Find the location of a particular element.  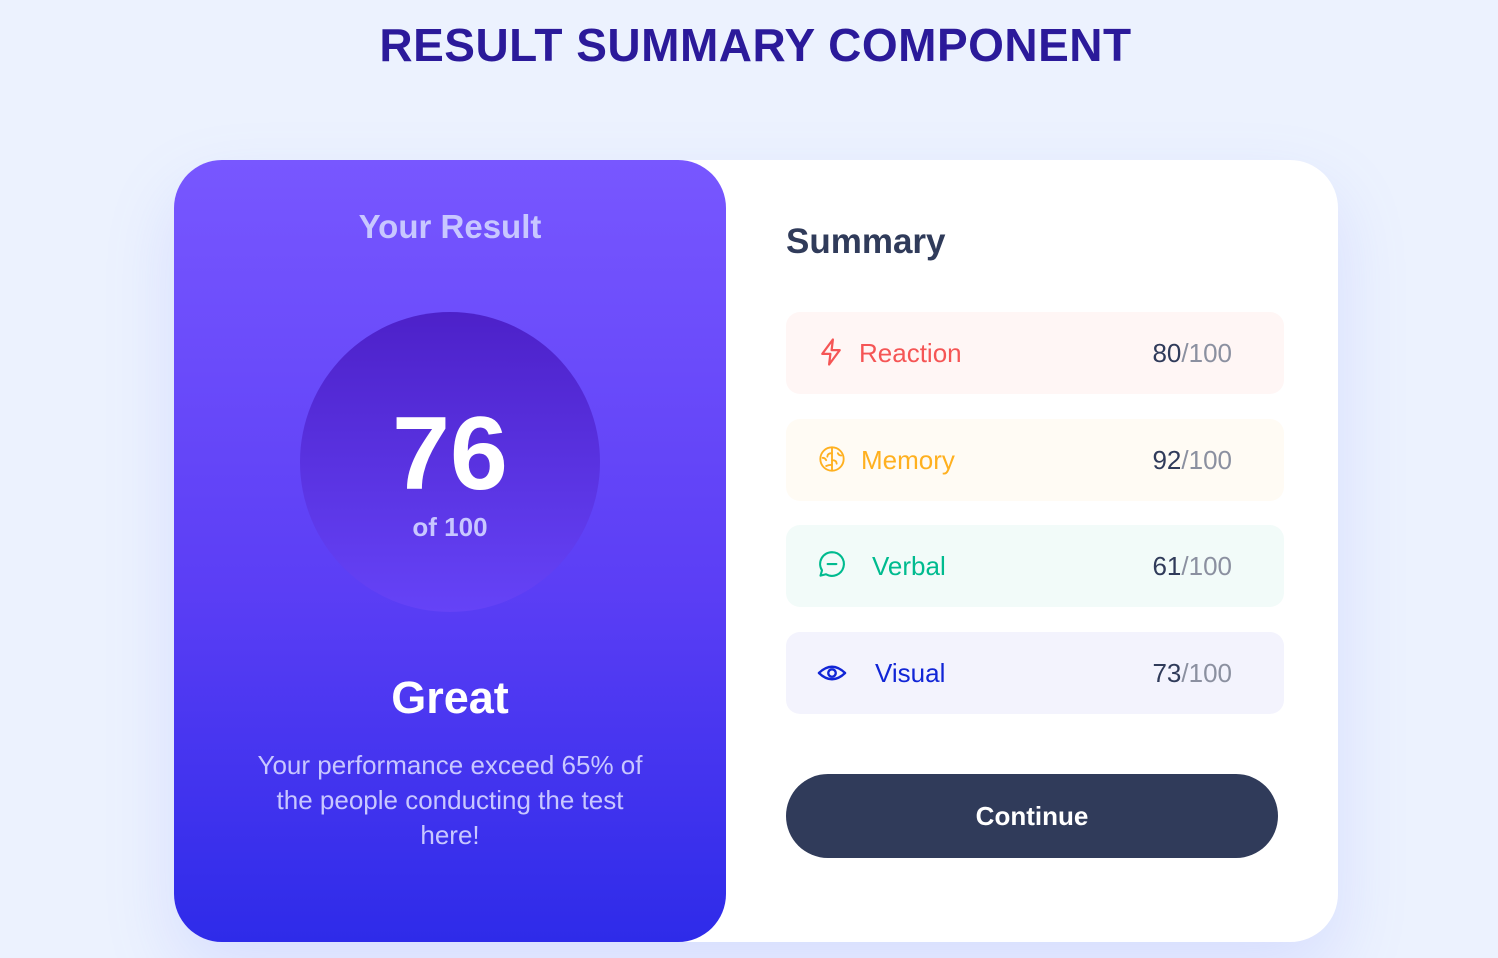

score-circle: 76 of 100 is located at coordinates (450, 462).